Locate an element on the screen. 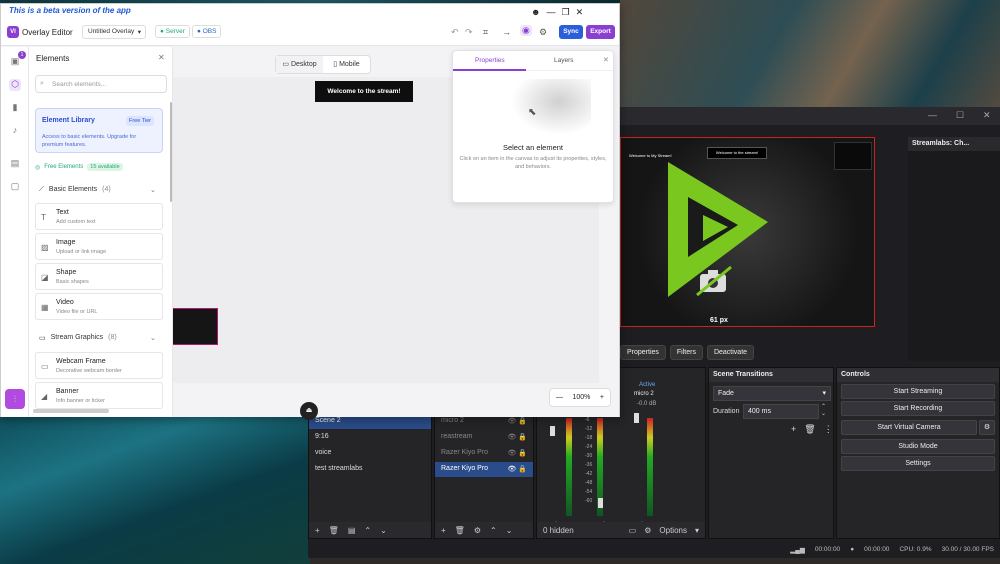  settings-button: Settings is located at coordinates (918, 463).